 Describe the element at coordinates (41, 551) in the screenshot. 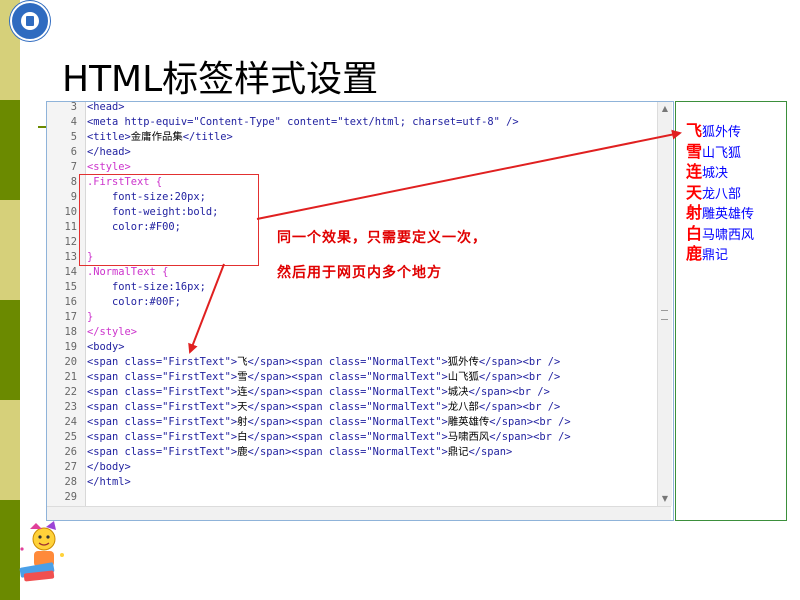

I see `cartoon-mascot-icon` at that location.